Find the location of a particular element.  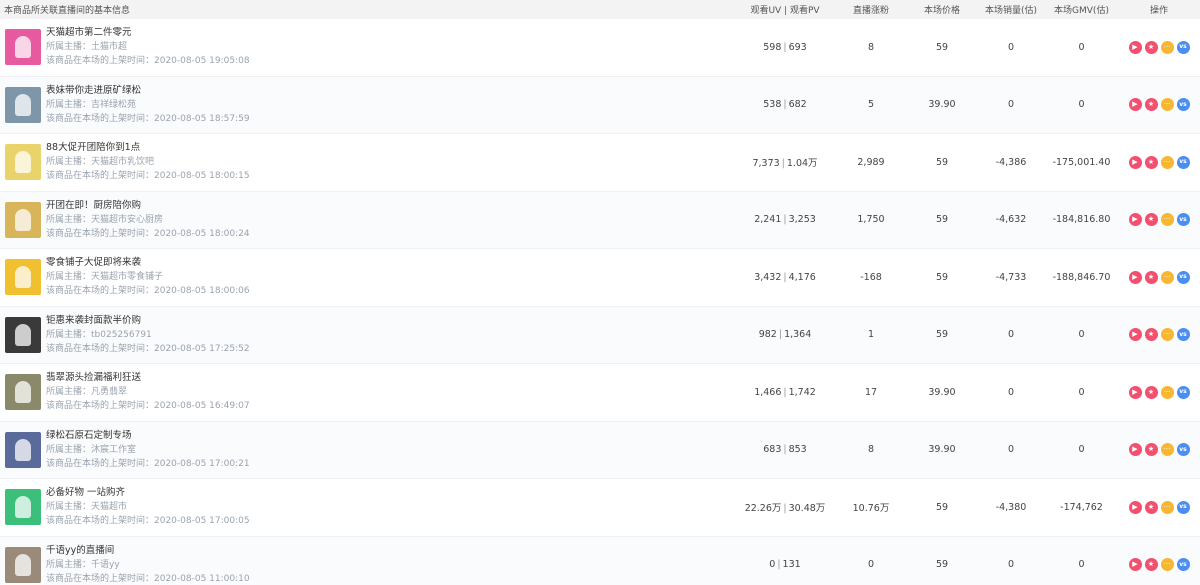

gmv-cell: 0 is located at coordinates (1081, 450).